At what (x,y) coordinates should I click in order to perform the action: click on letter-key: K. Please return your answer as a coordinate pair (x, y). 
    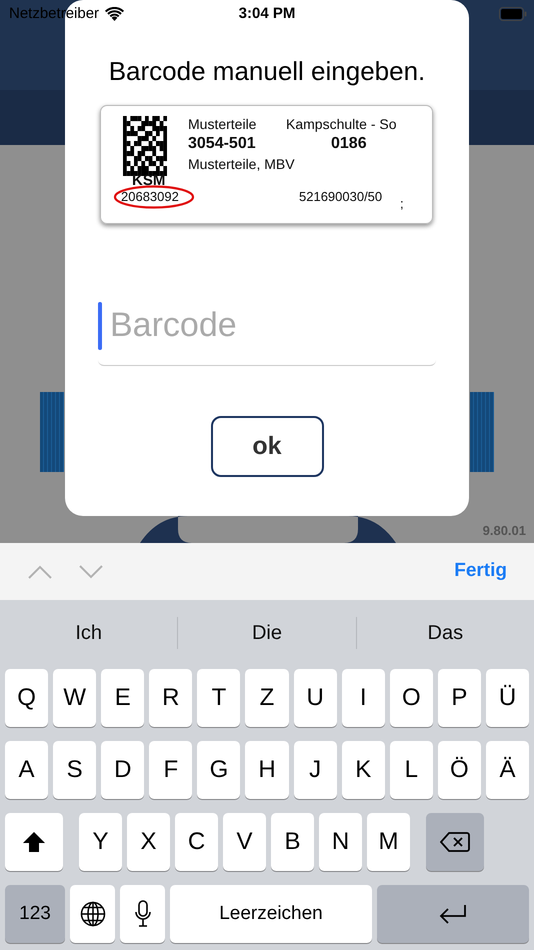
    Looking at the image, I should click on (363, 770).